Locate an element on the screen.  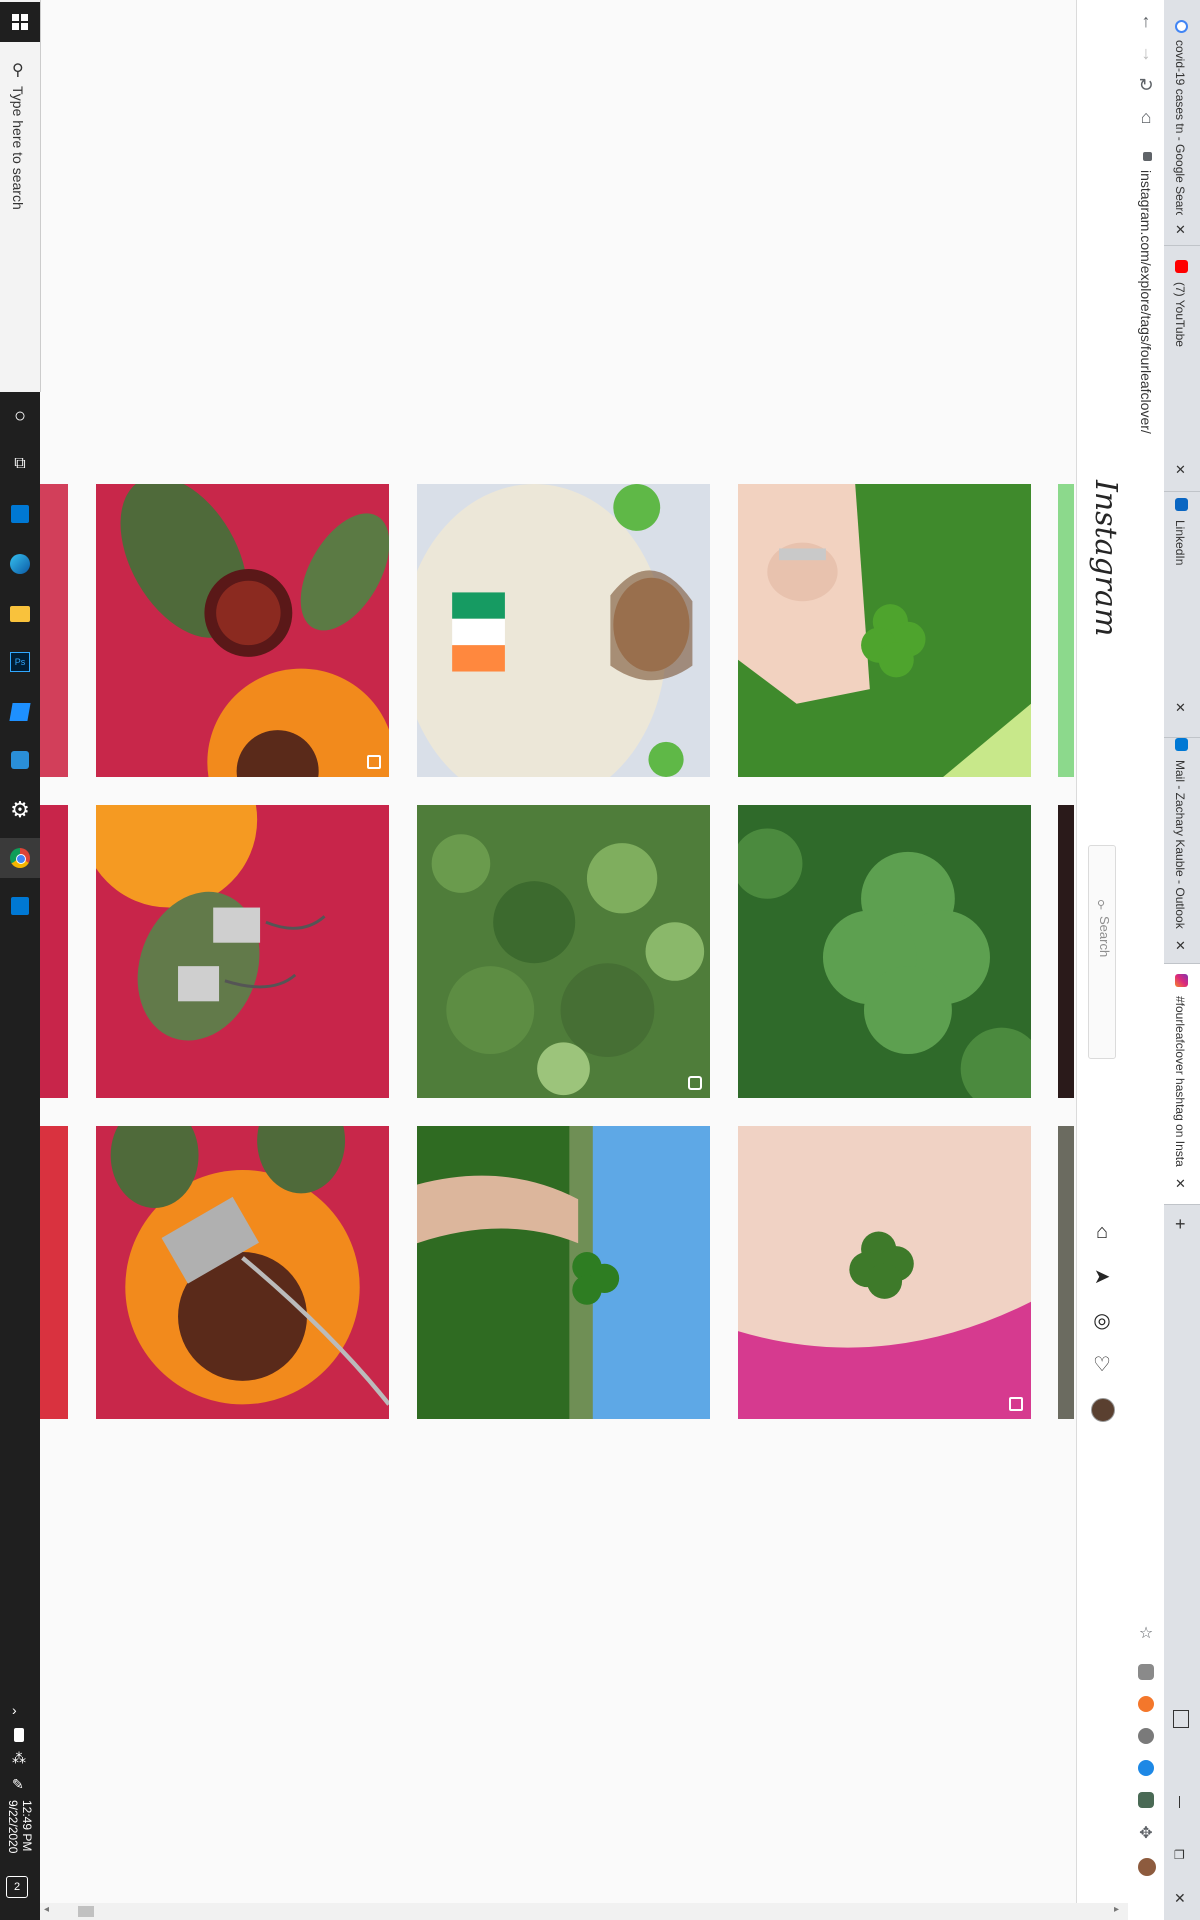
explore-icon: ◎ is located at coordinates (1102, 1320).